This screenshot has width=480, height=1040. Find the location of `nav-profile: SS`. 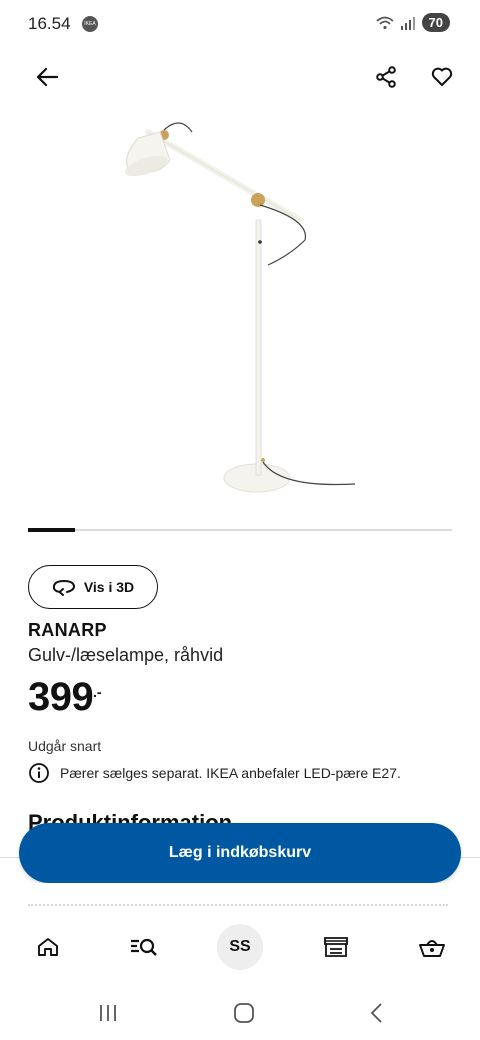

nav-profile: SS is located at coordinates (240, 947).